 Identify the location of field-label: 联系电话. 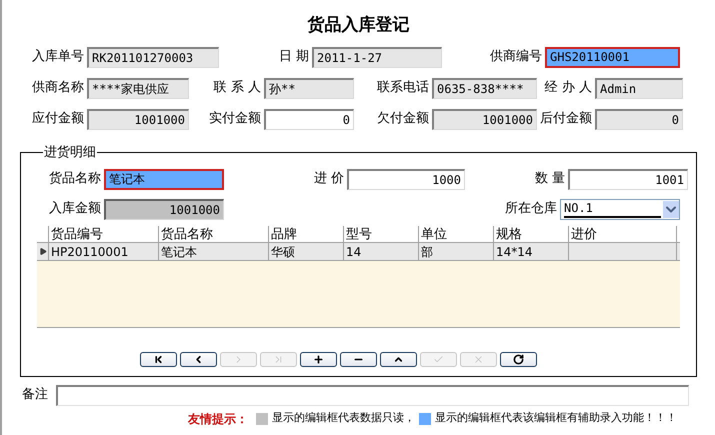
(402, 88).